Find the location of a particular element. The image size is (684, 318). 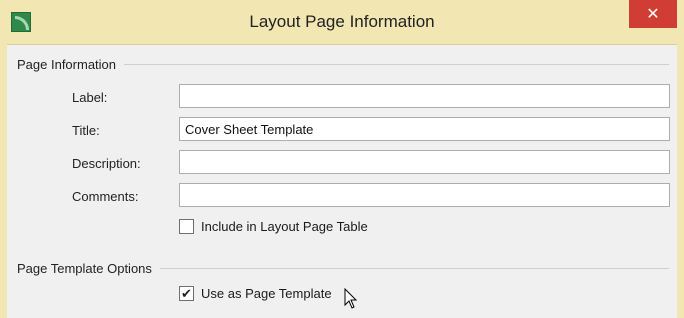

window-title: Layout Page Information is located at coordinates (342, 21).